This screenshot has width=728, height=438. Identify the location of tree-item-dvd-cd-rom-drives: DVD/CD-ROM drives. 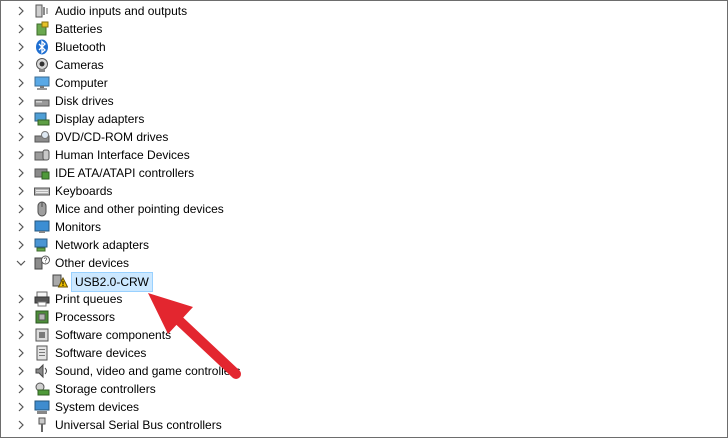
(364, 137).